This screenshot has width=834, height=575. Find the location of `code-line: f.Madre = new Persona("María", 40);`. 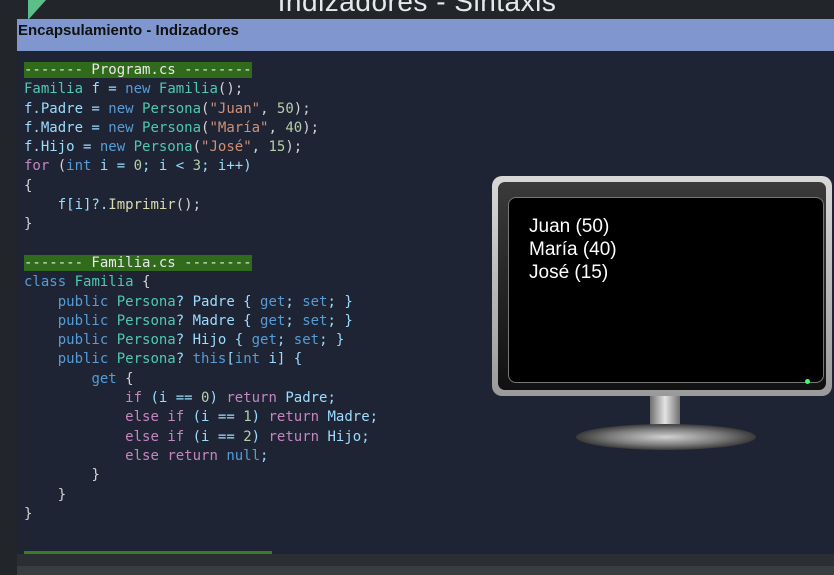

code-line: f.Madre = new Persona("María", 40); is located at coordinates (172, 127).